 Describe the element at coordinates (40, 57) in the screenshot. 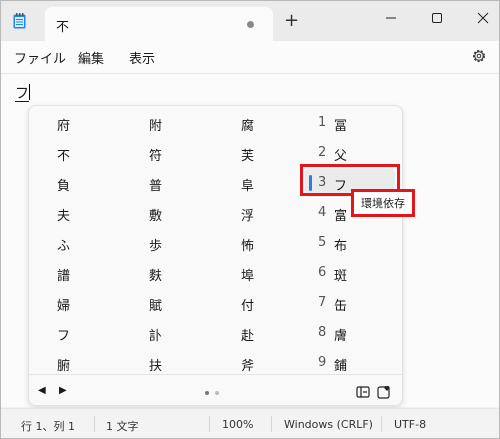

I see `menu-file: ファイル` at that location.